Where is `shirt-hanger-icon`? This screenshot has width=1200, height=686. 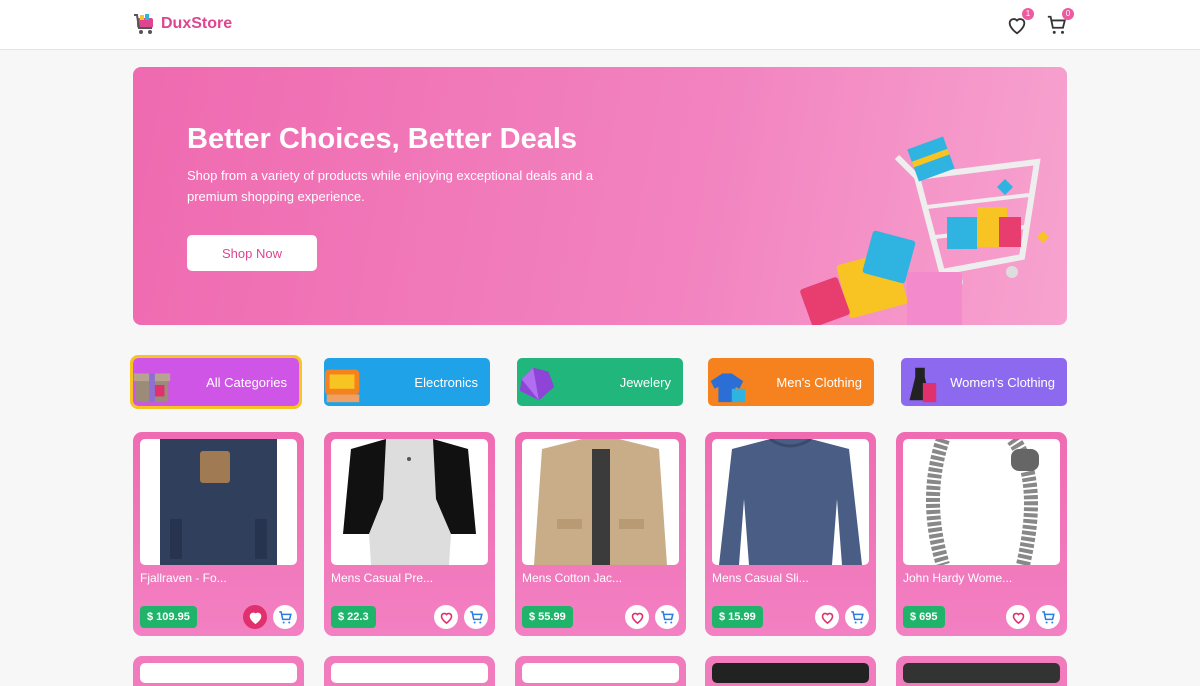
shirt-hanger-icon is located at coordinates (728, 388).